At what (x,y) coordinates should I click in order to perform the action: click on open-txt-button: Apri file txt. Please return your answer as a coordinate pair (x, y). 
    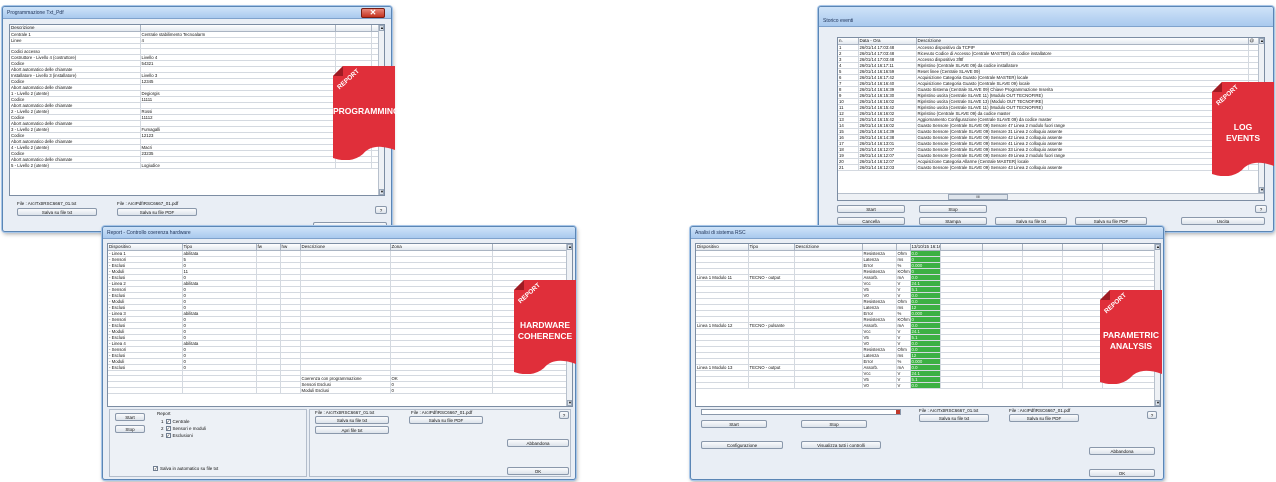
    Looking at the image, I should click on (352, 430).